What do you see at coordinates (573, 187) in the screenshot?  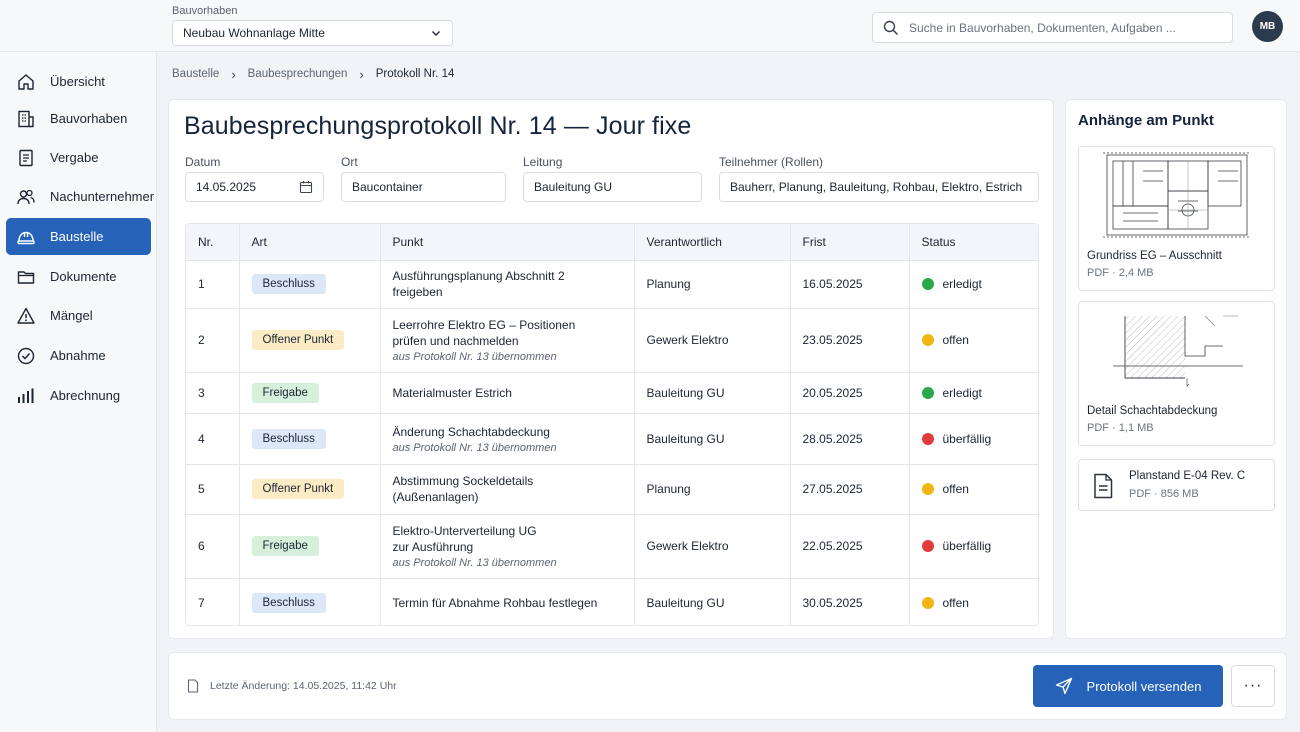 I see `leitung-value: Bauleitung GU` at bounding box center [573, 187].